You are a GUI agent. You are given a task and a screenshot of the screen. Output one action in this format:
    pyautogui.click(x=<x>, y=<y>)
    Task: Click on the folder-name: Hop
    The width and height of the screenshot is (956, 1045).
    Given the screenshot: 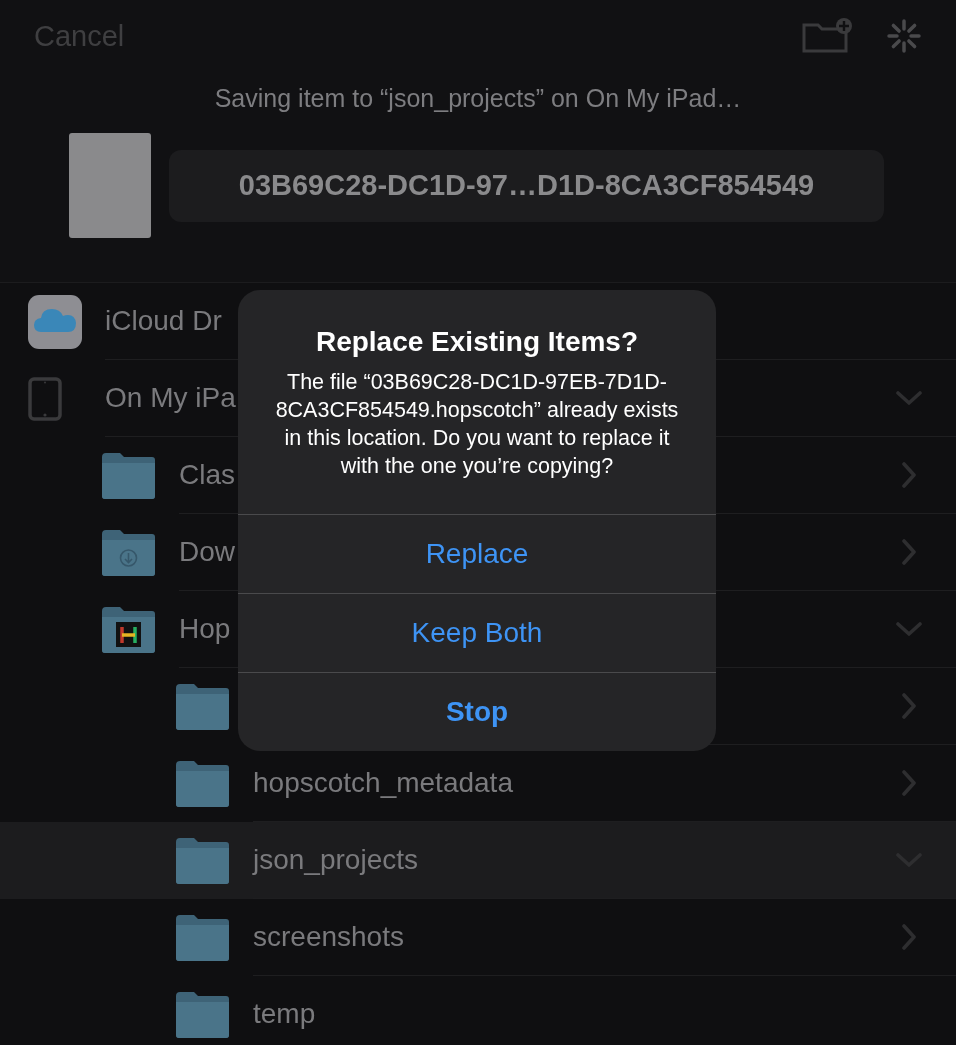 What is the action you would take?
    pyautogui.click(x=205, y=629)
    